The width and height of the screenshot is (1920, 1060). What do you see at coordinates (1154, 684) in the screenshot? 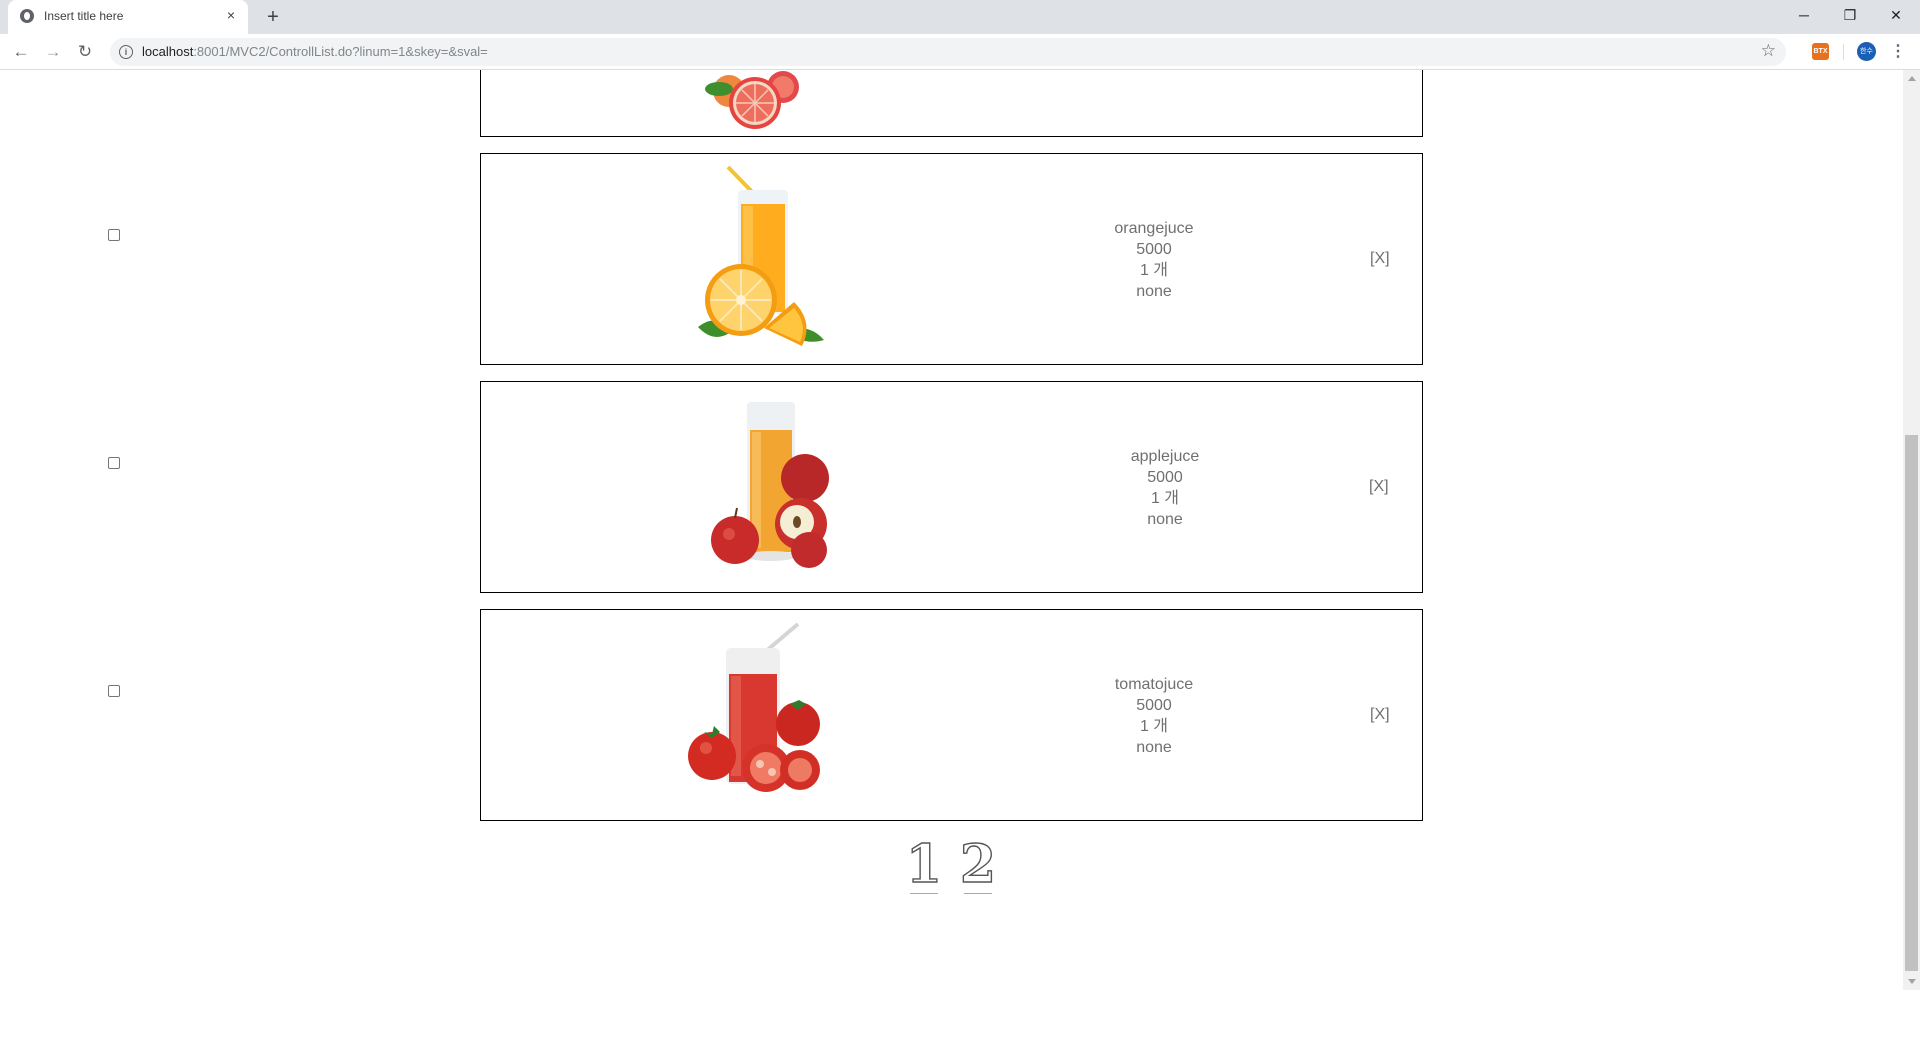
I see `item-name: tomatojuce` at bounding box center [1154, 684].